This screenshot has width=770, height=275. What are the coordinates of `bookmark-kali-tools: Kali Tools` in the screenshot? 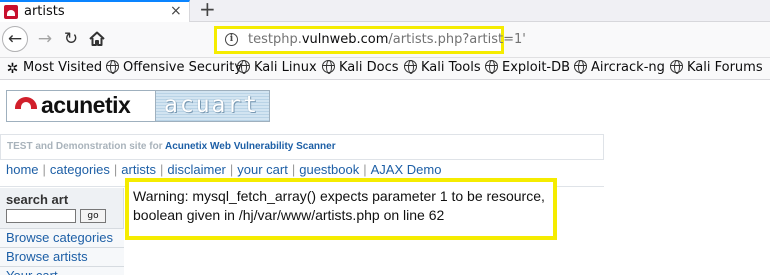 It's located at (442, 69).